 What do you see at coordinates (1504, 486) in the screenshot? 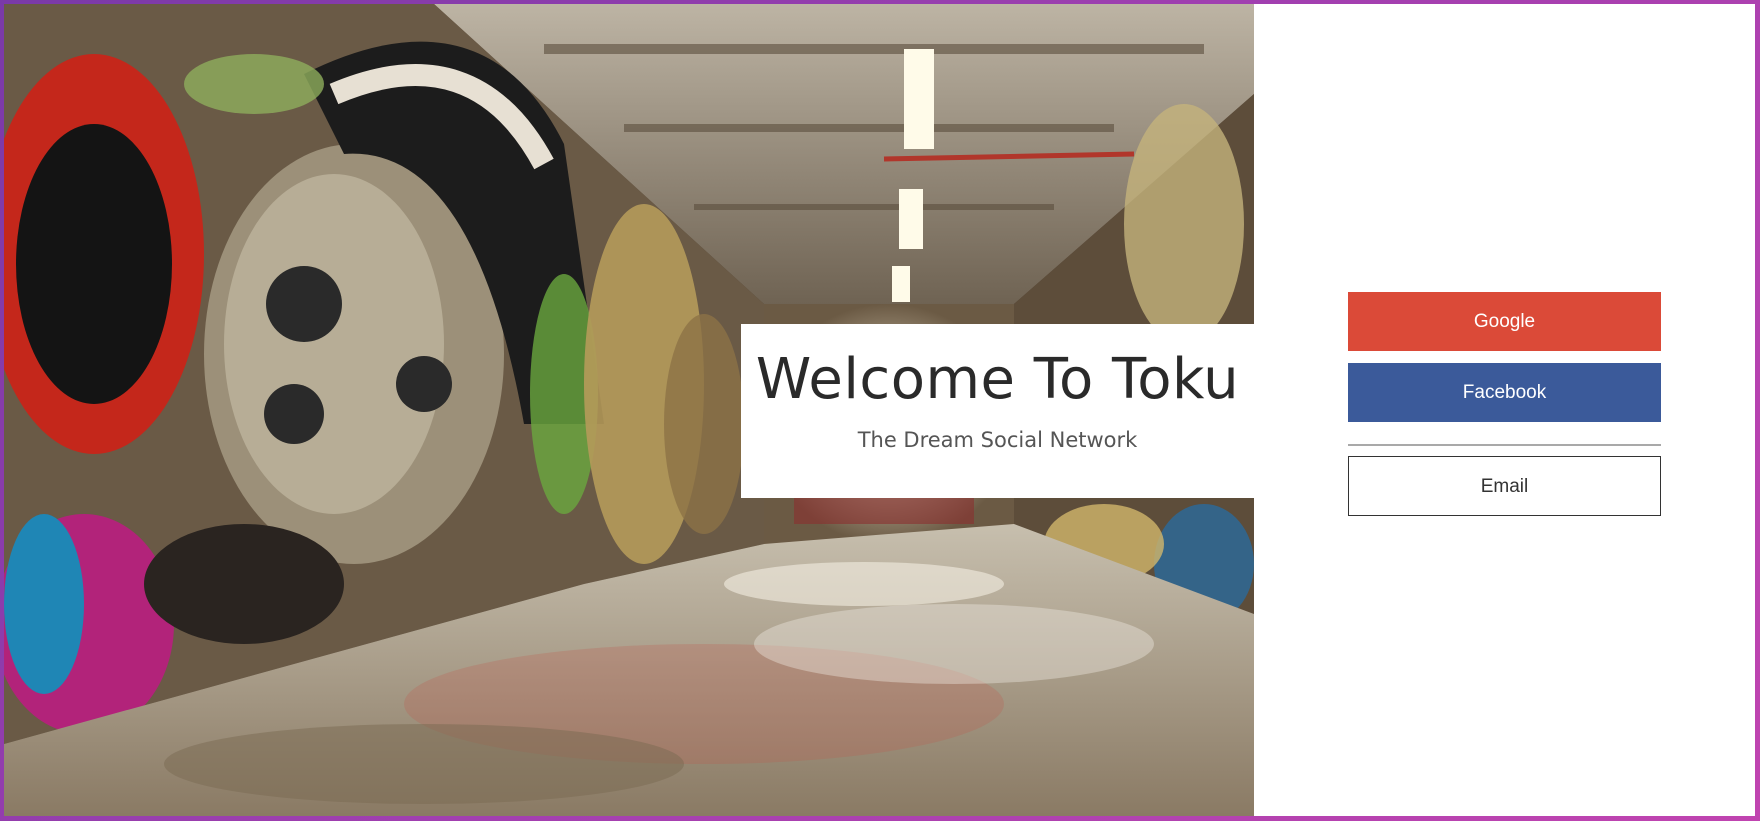
I see `email-login-button: Email` at bounding box center [1504, 486].